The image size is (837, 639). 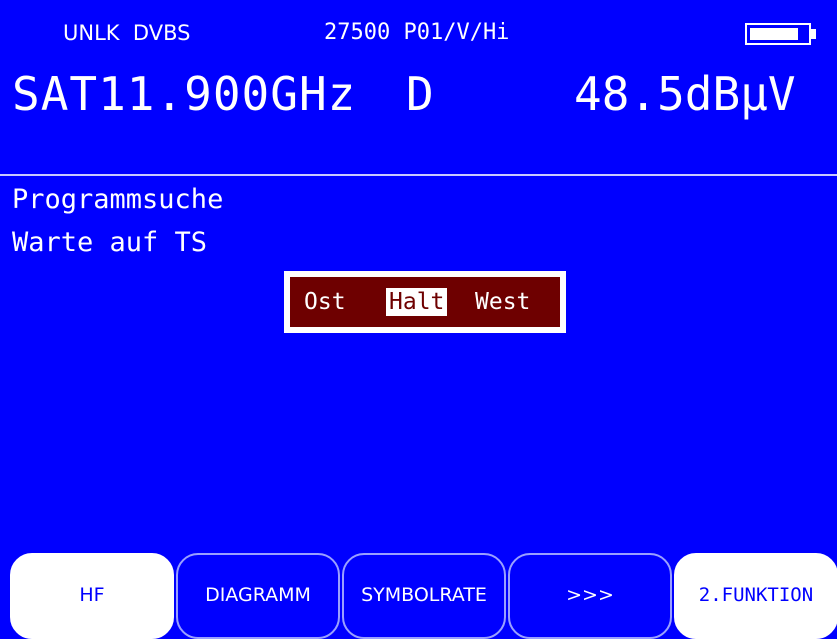 I want to click on softkey-symbolrate: SYMBOLRATE, so click(x=424, y=596).